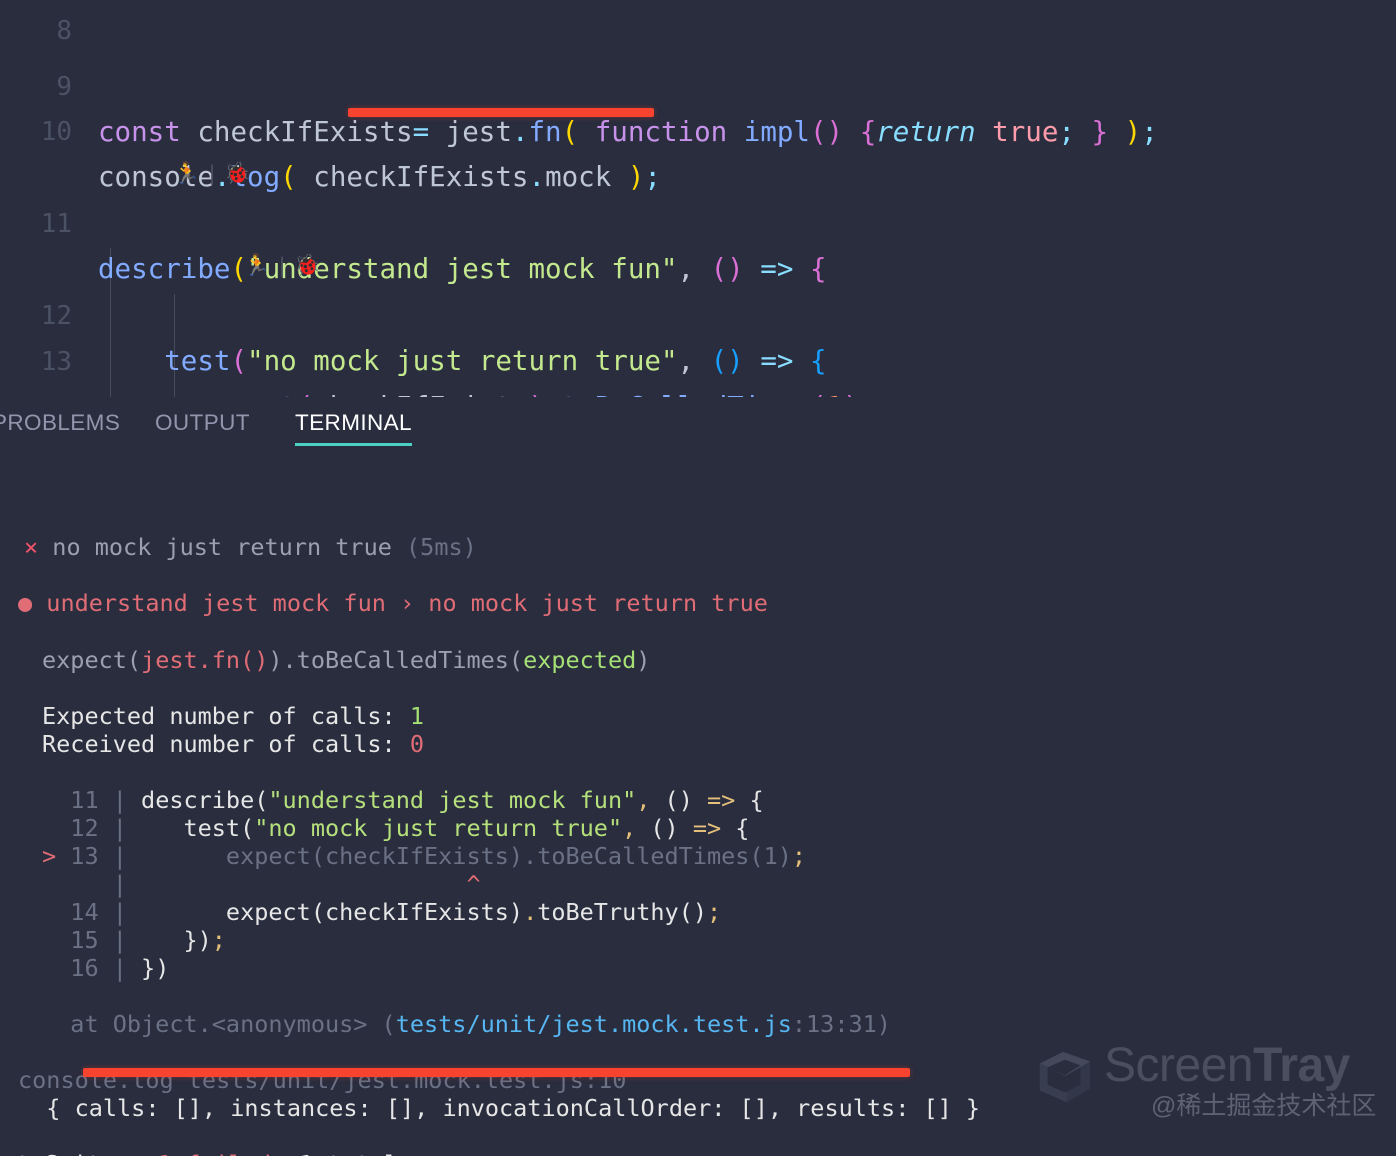  Describe the element at coordinates (698, 425) in the screenshot. I see `panel-tab-bar: PROBLEMS OUTPUT TERMINAL` at that location.